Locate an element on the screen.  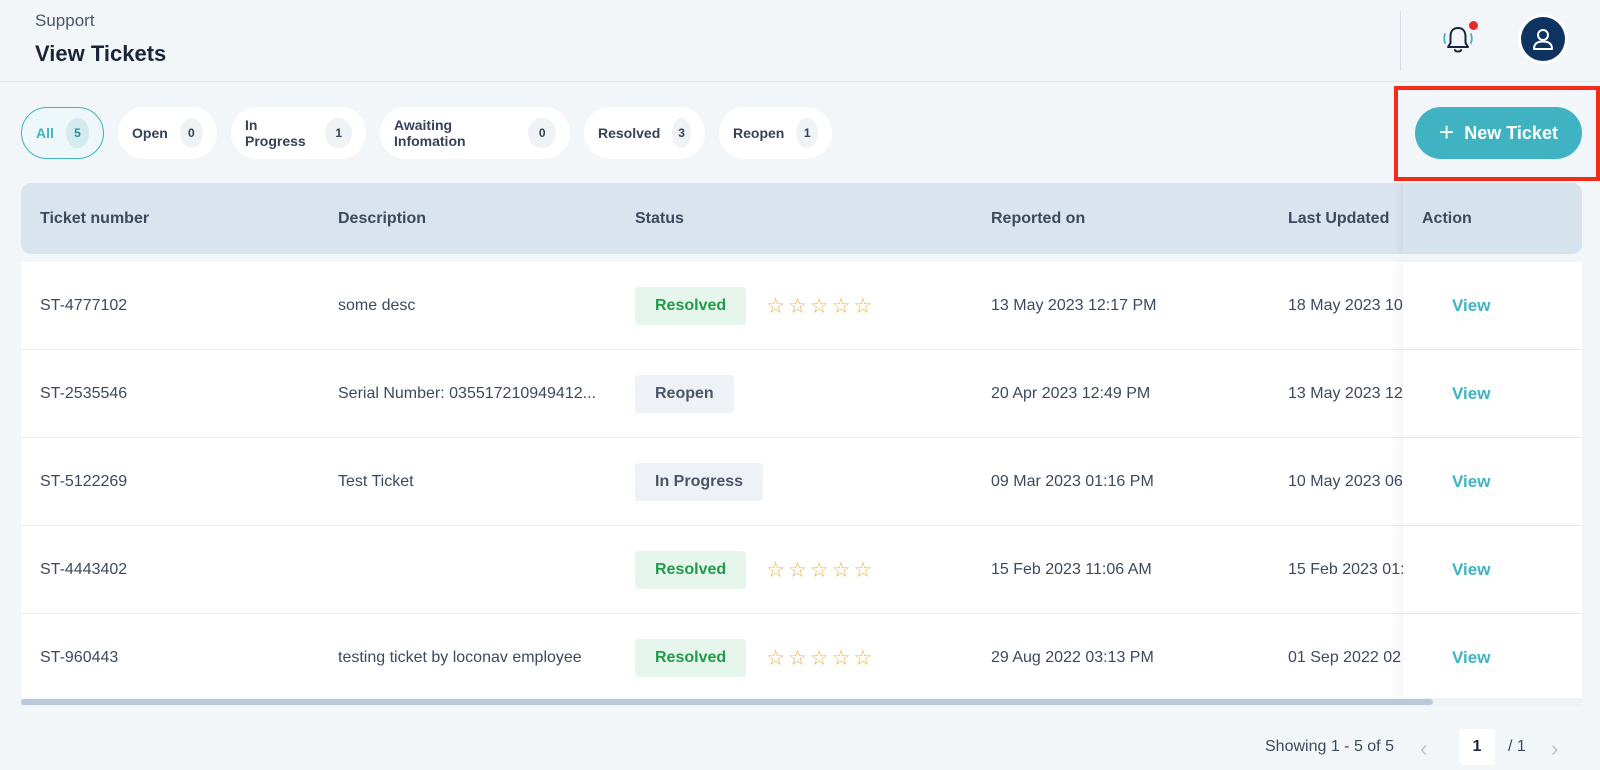
status-badge: In Progress is located at coordinates (699, 482).